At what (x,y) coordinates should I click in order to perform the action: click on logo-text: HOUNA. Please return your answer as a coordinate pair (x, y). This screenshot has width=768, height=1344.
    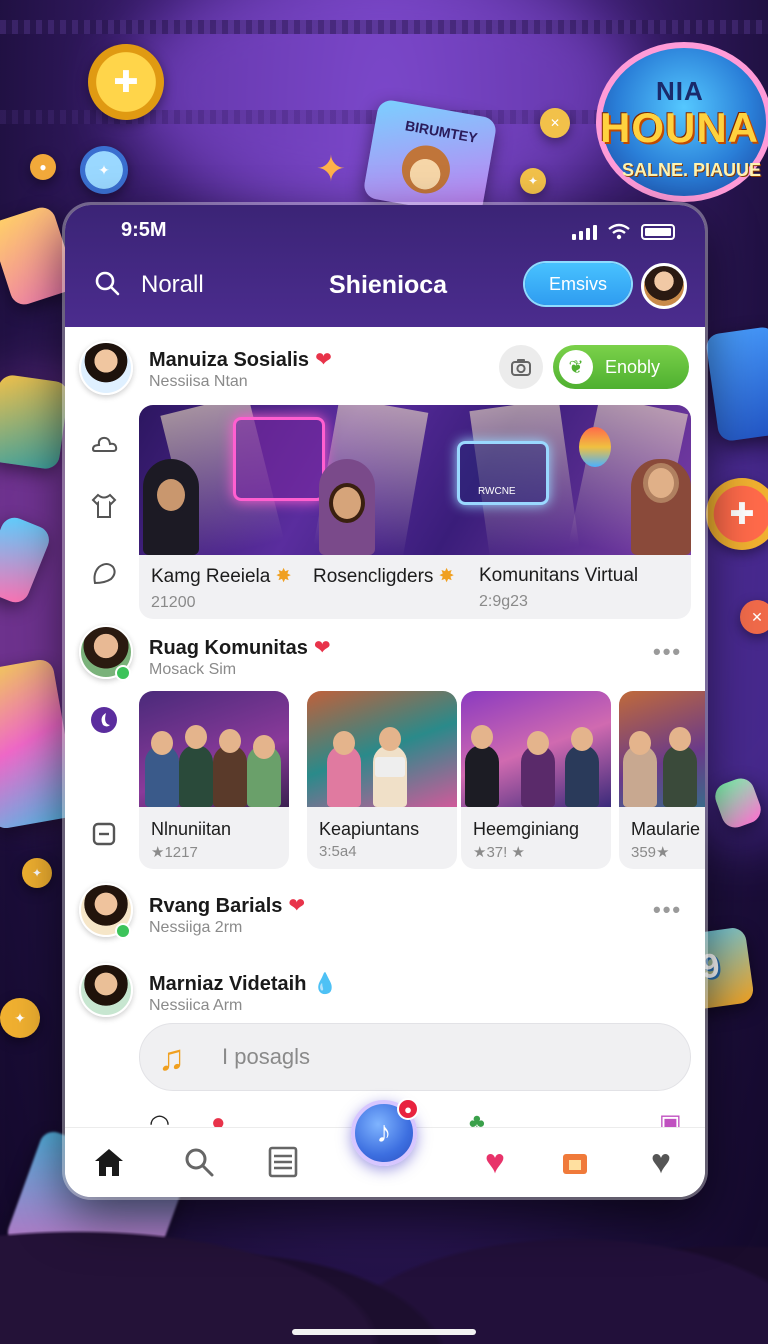
    Looking at the image, I should click on (679, 127).